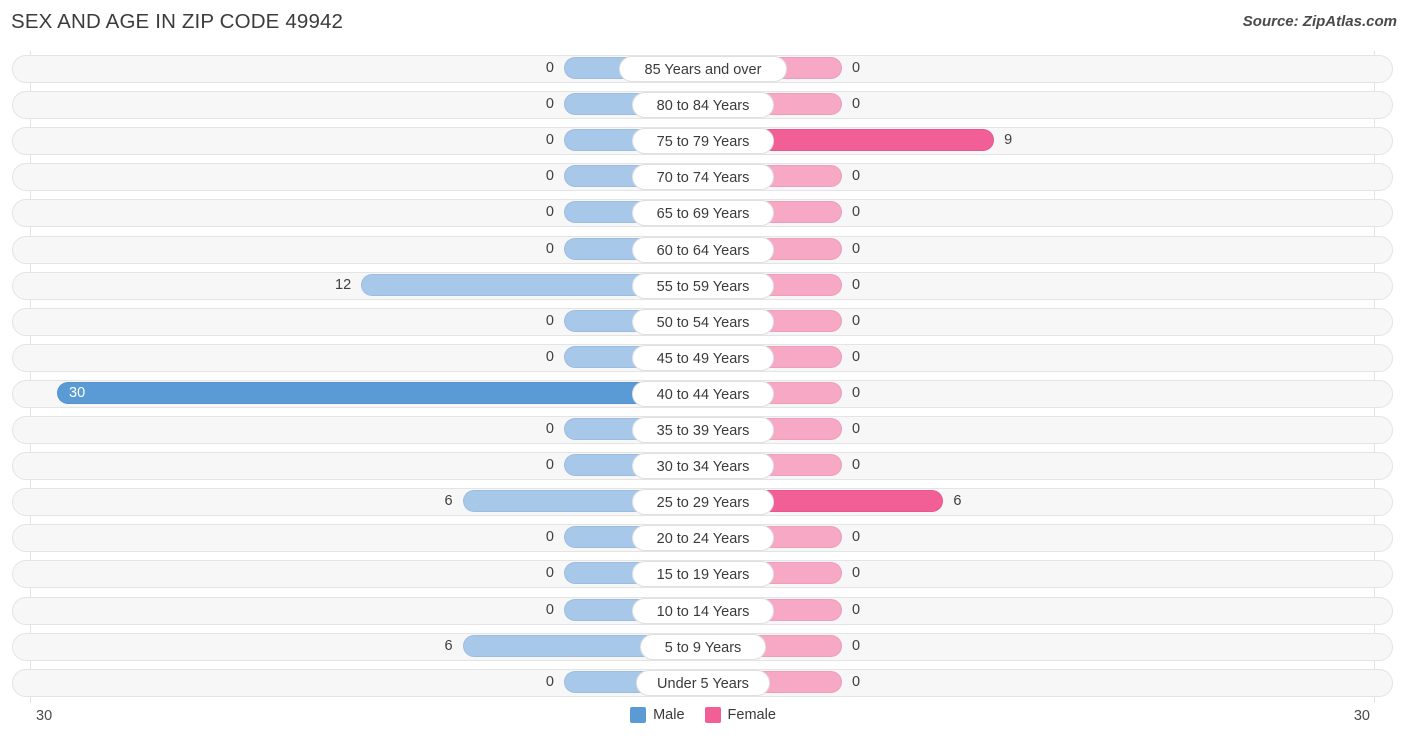 This screenshot has height=740, width=1406. I want to click on chart-footer: 30 30 Male Female, so click(703, 721).